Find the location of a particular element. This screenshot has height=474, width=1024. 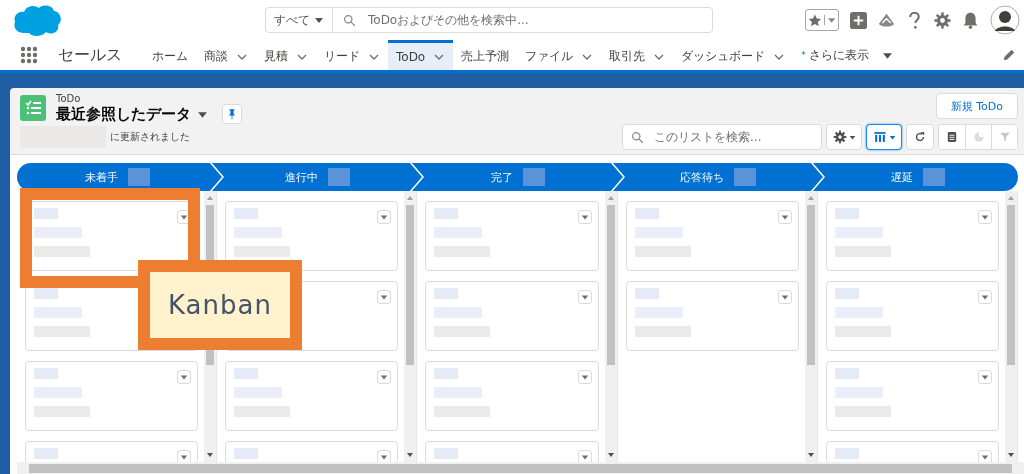

asterisk-mark: * is located at coordinates (803, 55).